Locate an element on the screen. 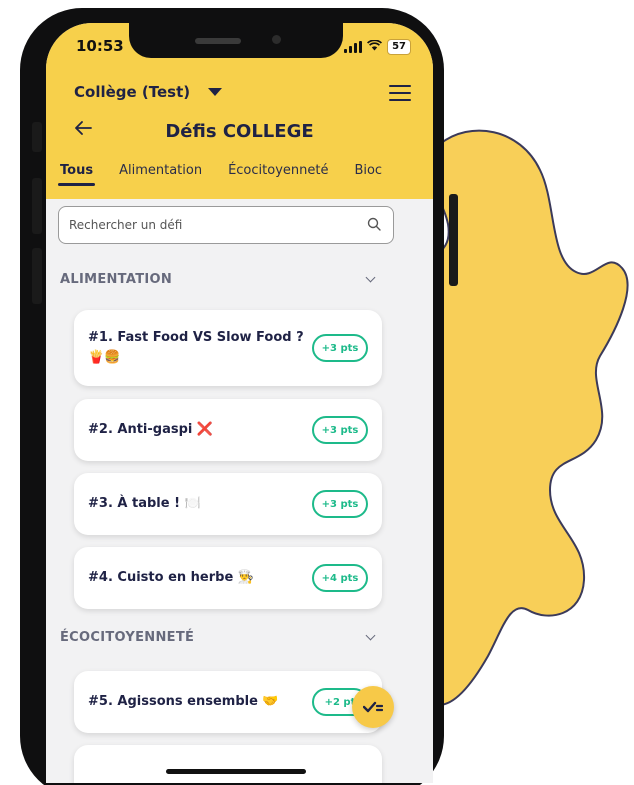 The width and height of the screenshot is (634, 785). section-title: ÉCOCITOYENNETÉ is located at coordinates (127, 637).